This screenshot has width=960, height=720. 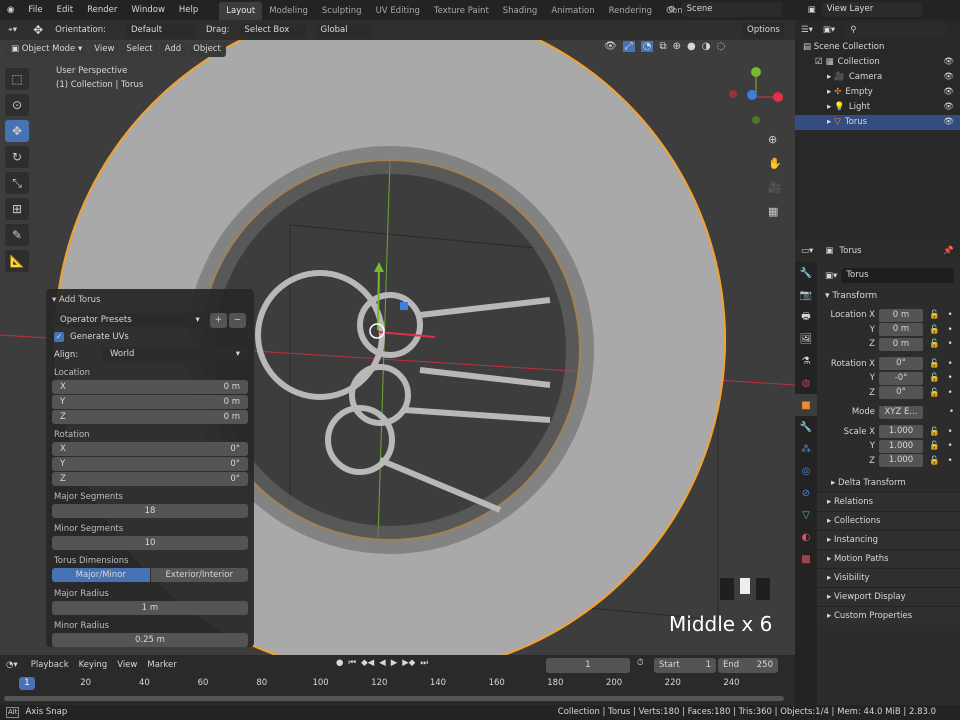 What do you see at coordinates (17, 235) in the screenshot?
I see `annotate-icon: ✎` at bounding box center [17, 235].